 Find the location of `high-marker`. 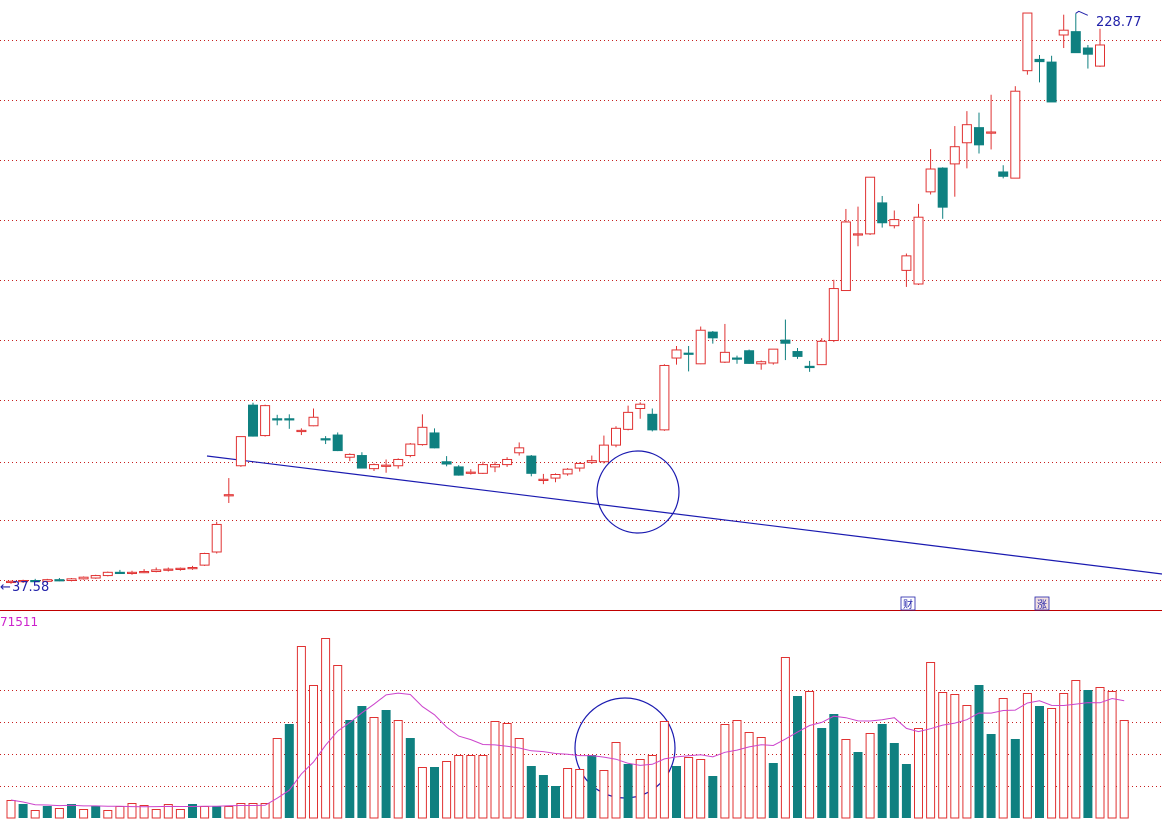

high-marker is located at coordinates (1082, 13).